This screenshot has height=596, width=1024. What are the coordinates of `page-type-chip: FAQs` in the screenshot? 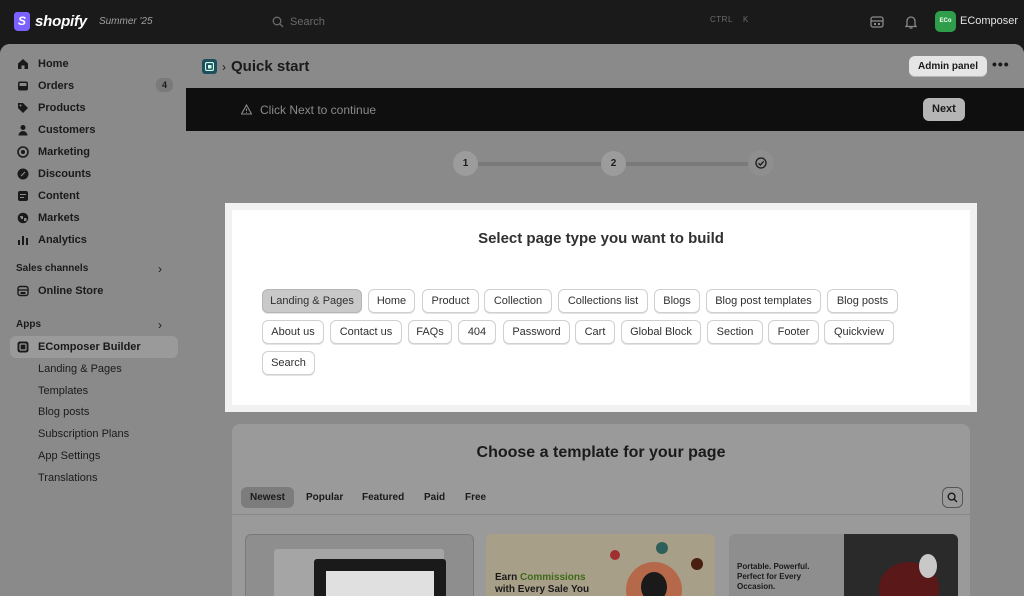 It's located at (430, 332).